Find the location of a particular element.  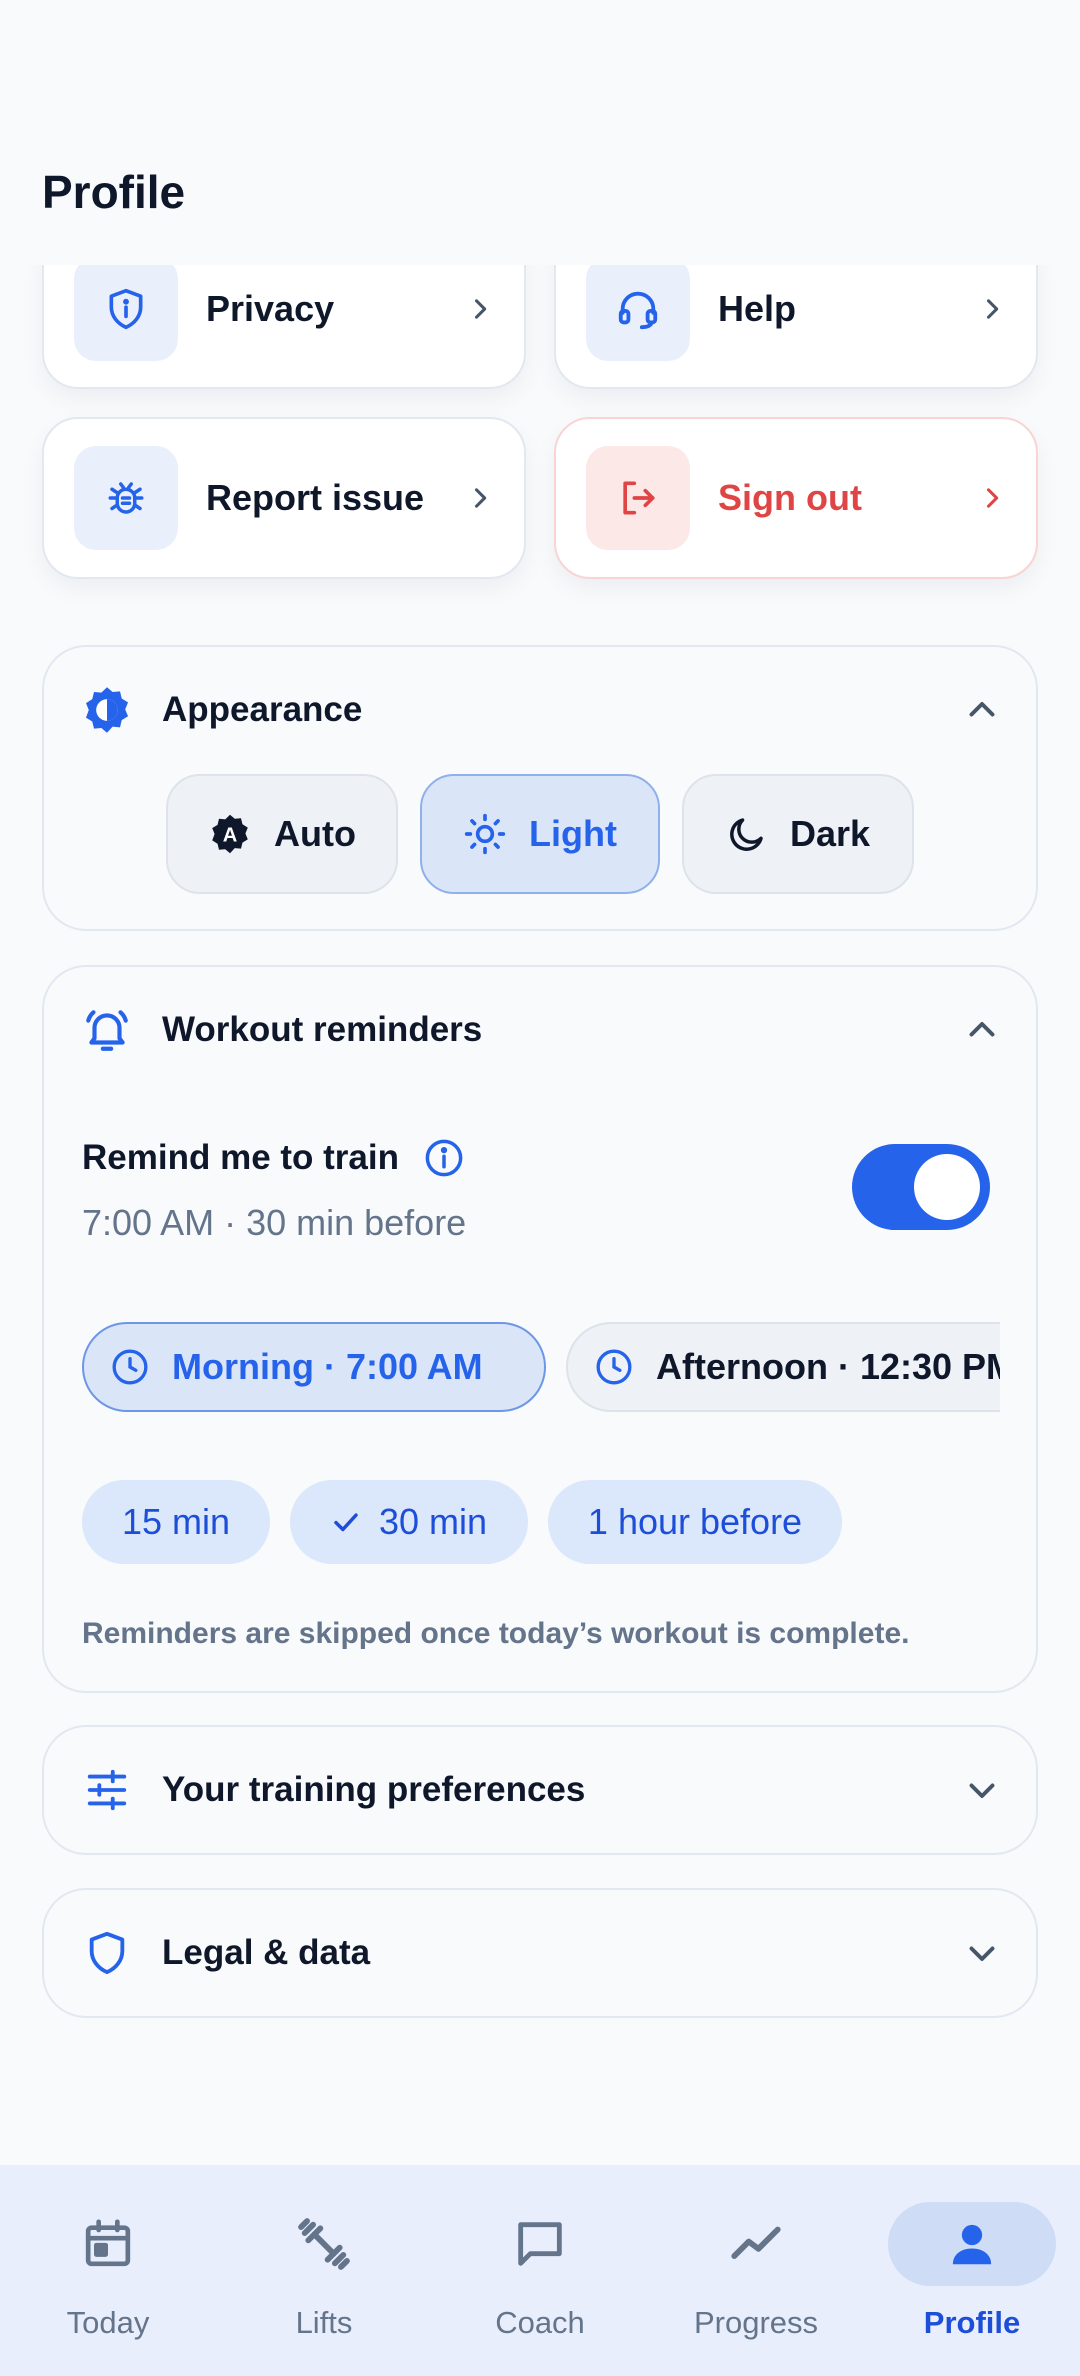

appearance-header: Appearance is located at coordinates (540, 710).